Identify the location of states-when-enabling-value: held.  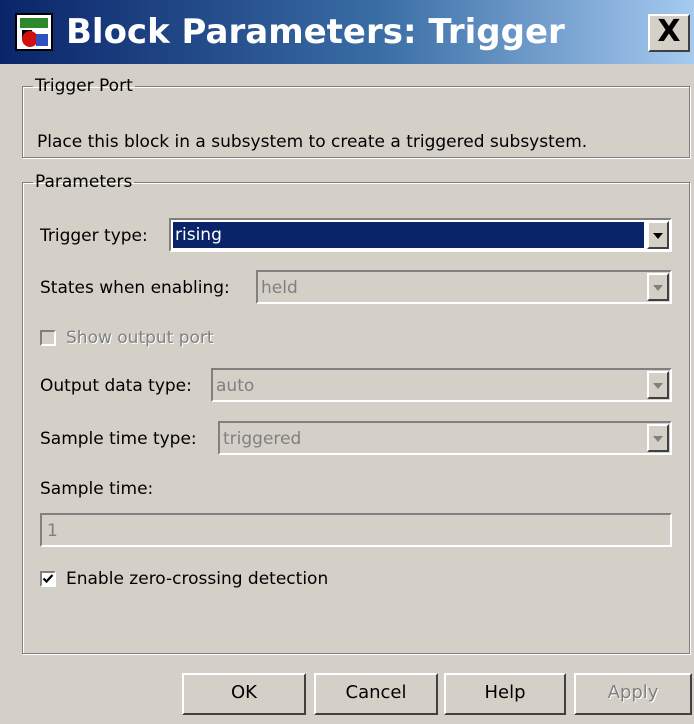
(279, 288).